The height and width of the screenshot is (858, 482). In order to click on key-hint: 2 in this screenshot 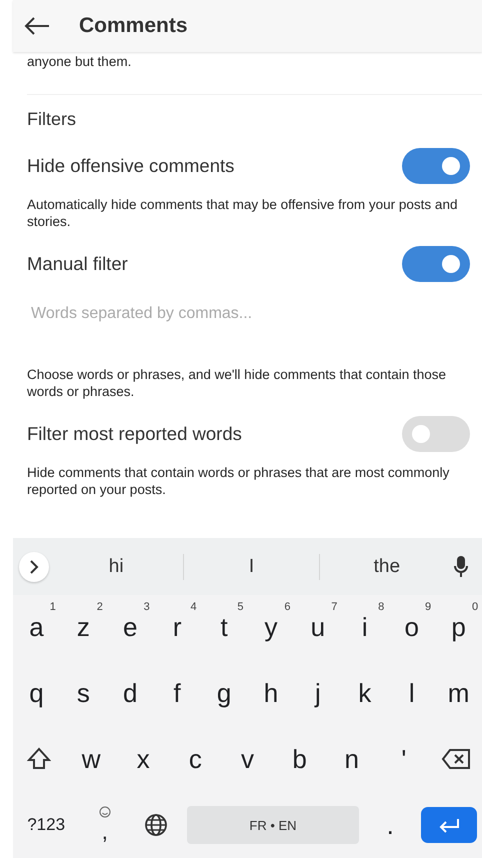, I will do `click(99, 607)`.